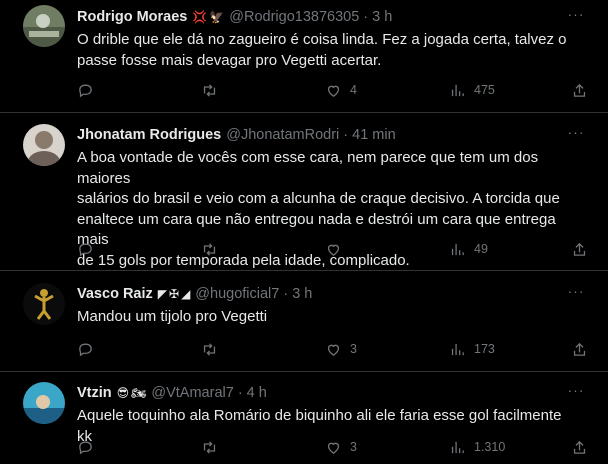 Image resolution: width=608 pixels, height=464 pixels. I want to click on timestamp: 4 h, so click(257, 393).